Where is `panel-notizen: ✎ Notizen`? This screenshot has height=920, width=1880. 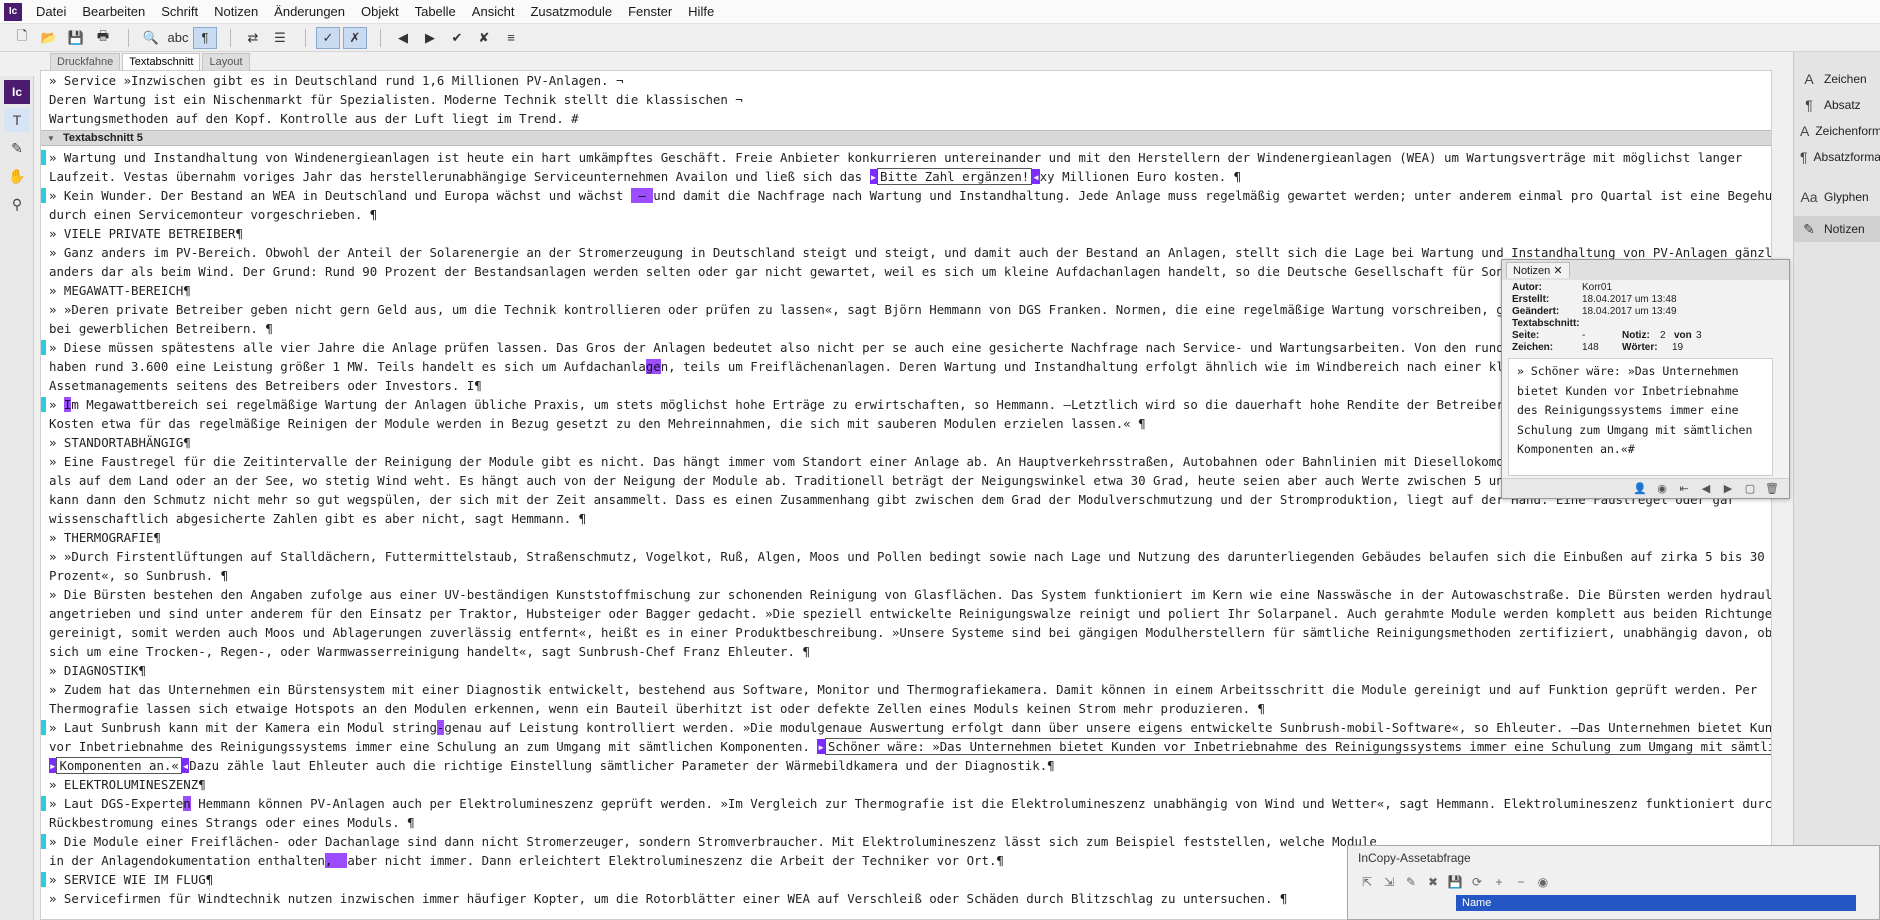
panel-notizen: ✎ Notizen is located at coordinates (1837, 229).